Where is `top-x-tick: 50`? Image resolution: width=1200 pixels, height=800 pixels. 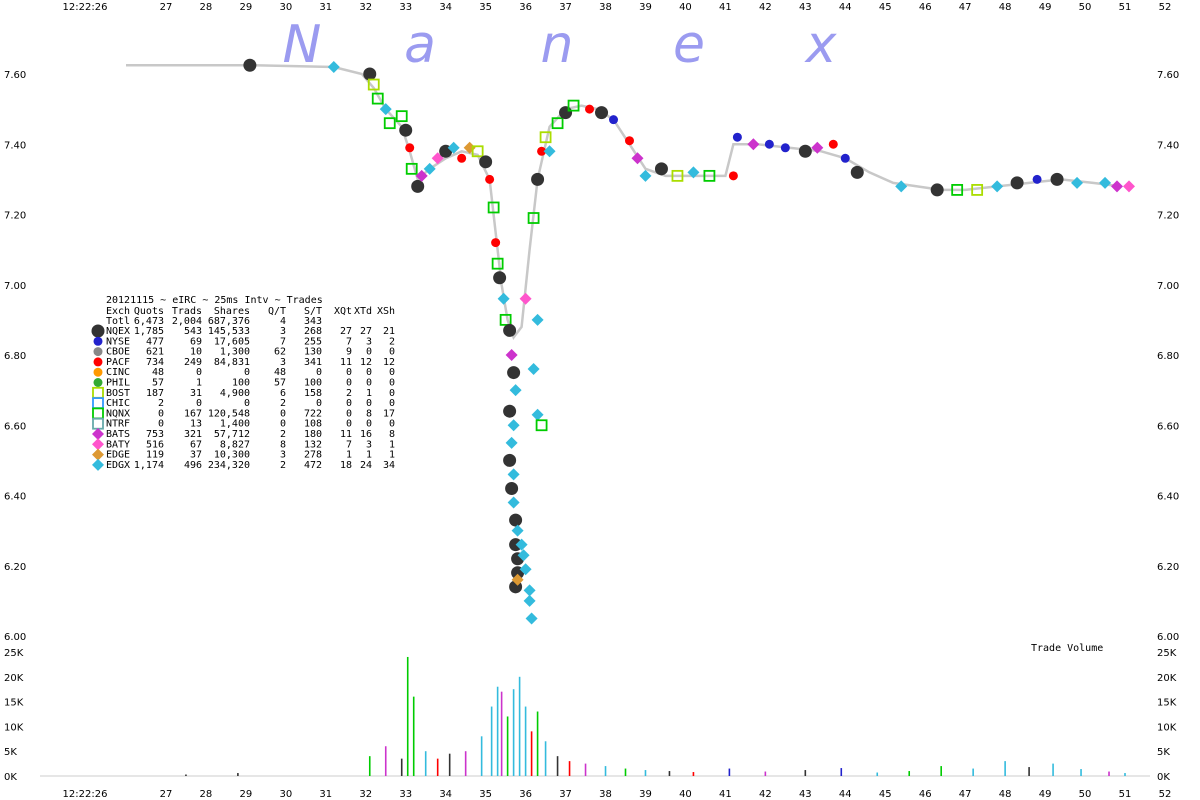 top-x-tick: 50 is located at coordinates (1085, 7).